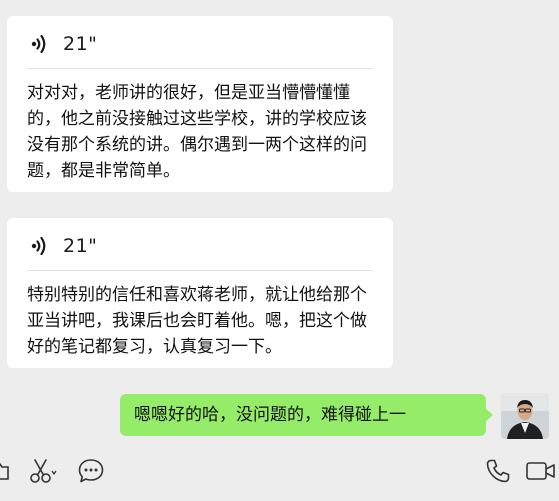 Image resolution: width=559 pixels, height=501 pixels. I want to click on video-call-icon, so click(541, 471).